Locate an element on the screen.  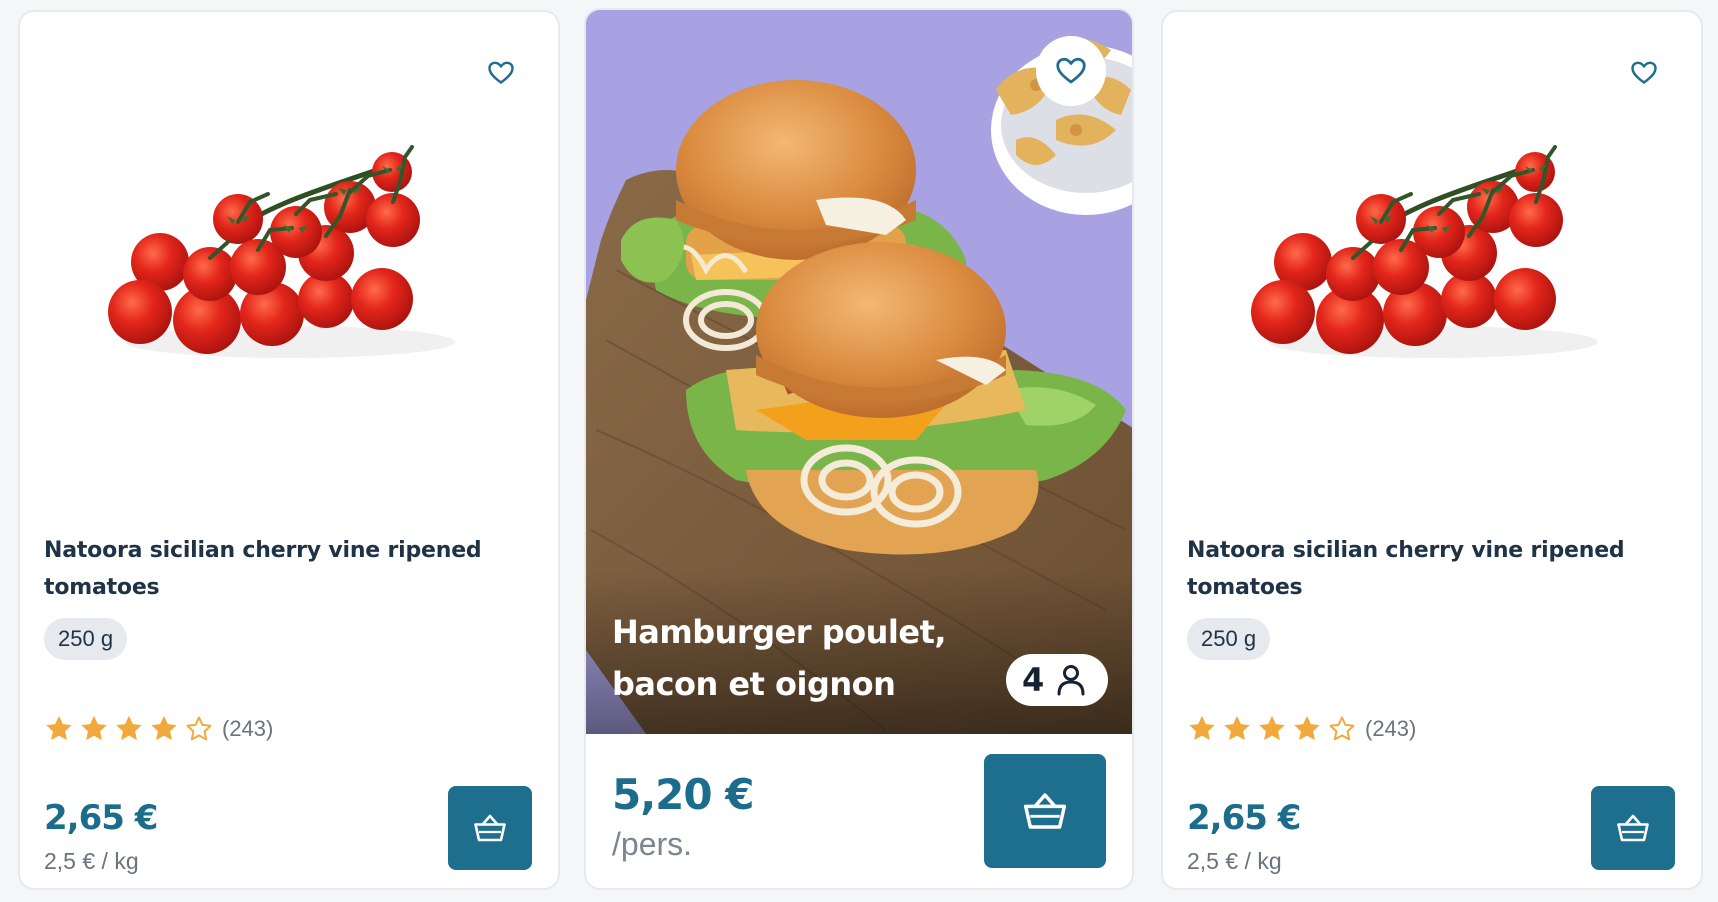
person-icon is located at coordinates (1071, 680).